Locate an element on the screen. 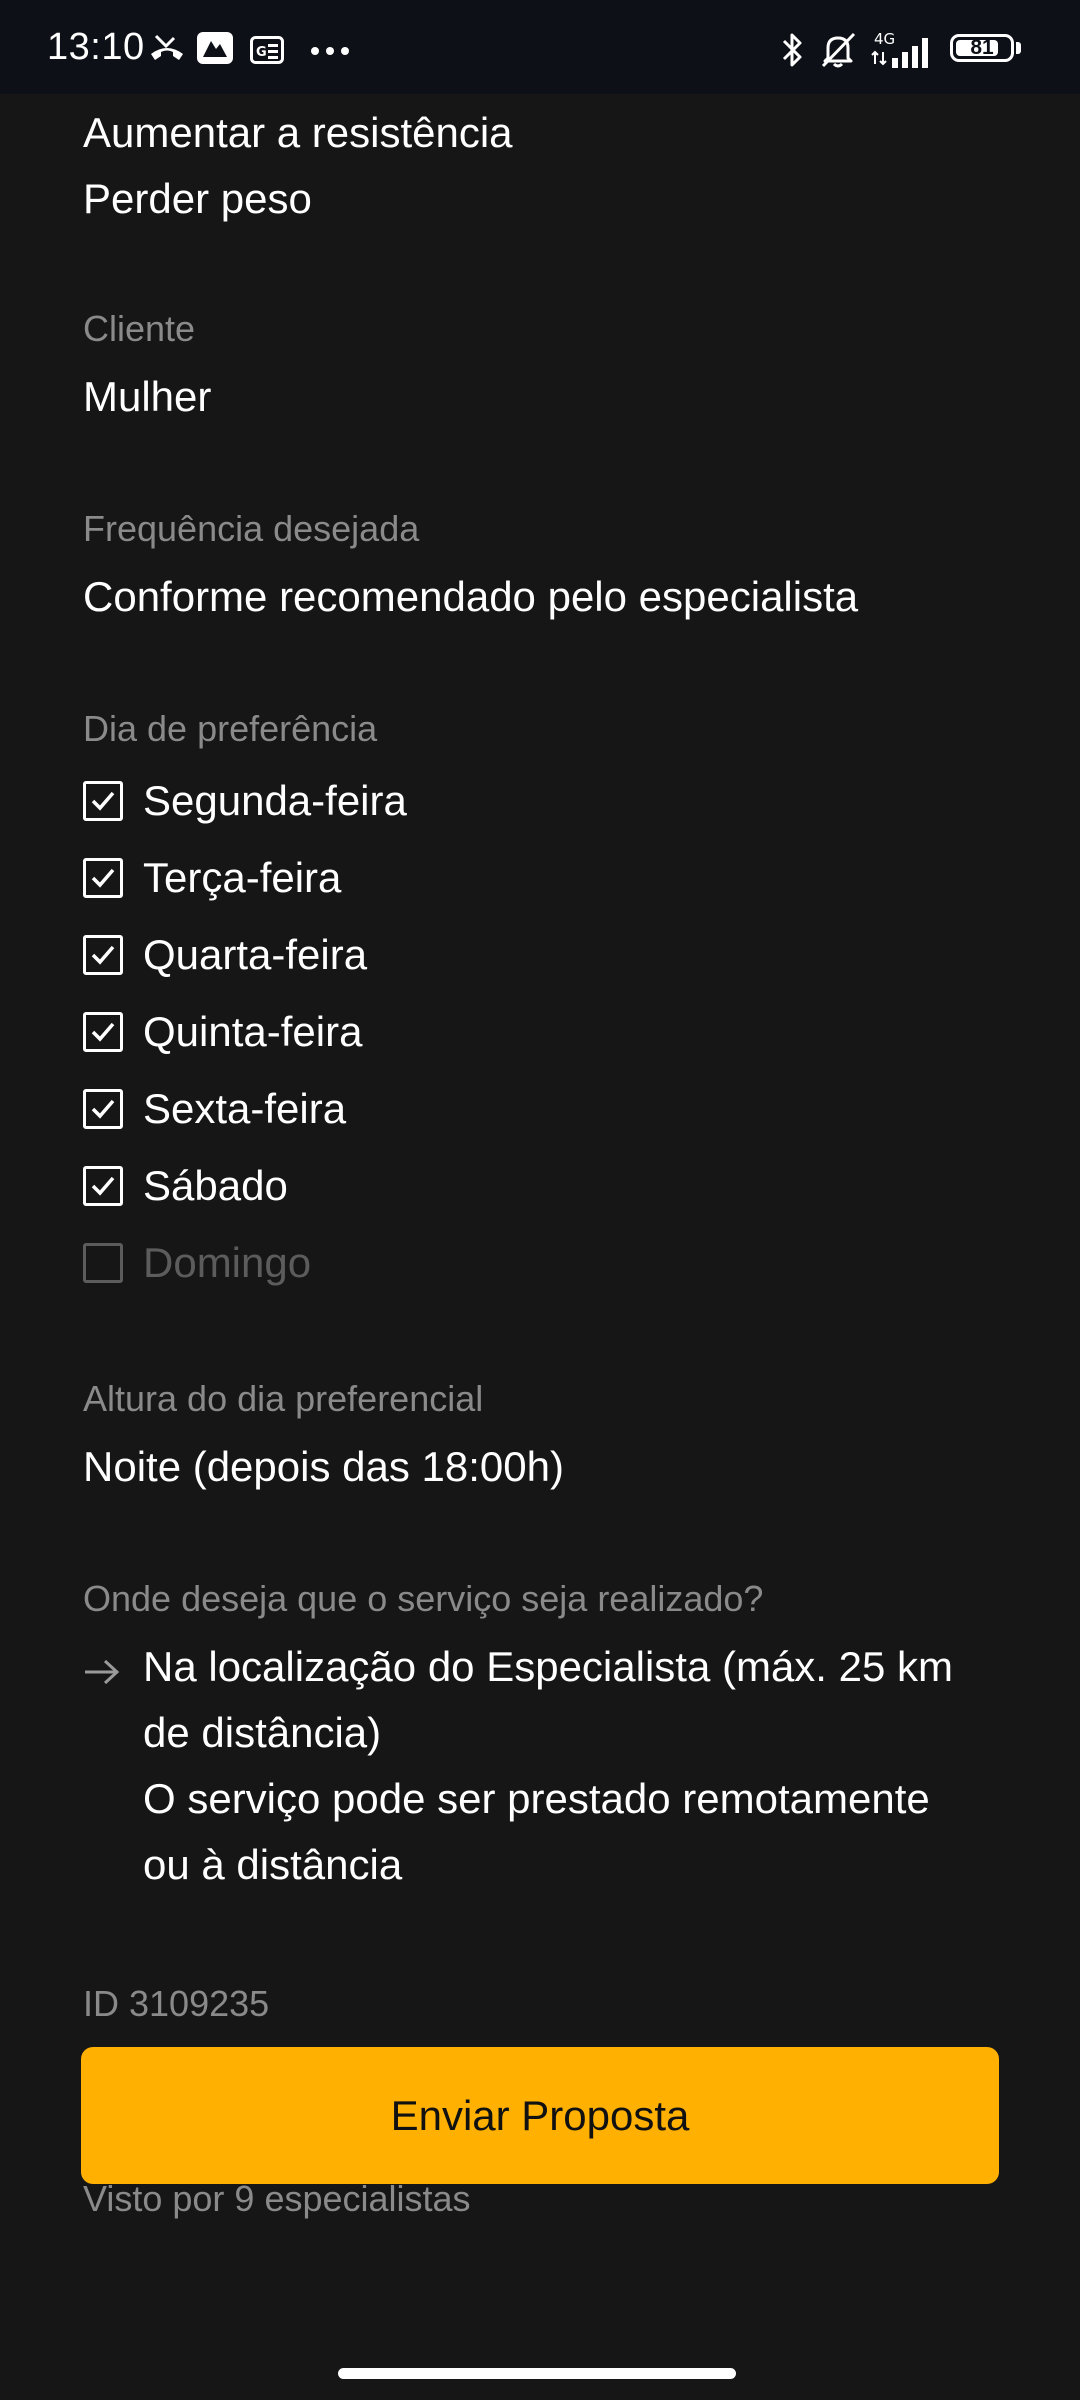 The width and height of the screenshot is (1080, 2400). request-id: ID 3109235 is located at coordinates (176, 2003).